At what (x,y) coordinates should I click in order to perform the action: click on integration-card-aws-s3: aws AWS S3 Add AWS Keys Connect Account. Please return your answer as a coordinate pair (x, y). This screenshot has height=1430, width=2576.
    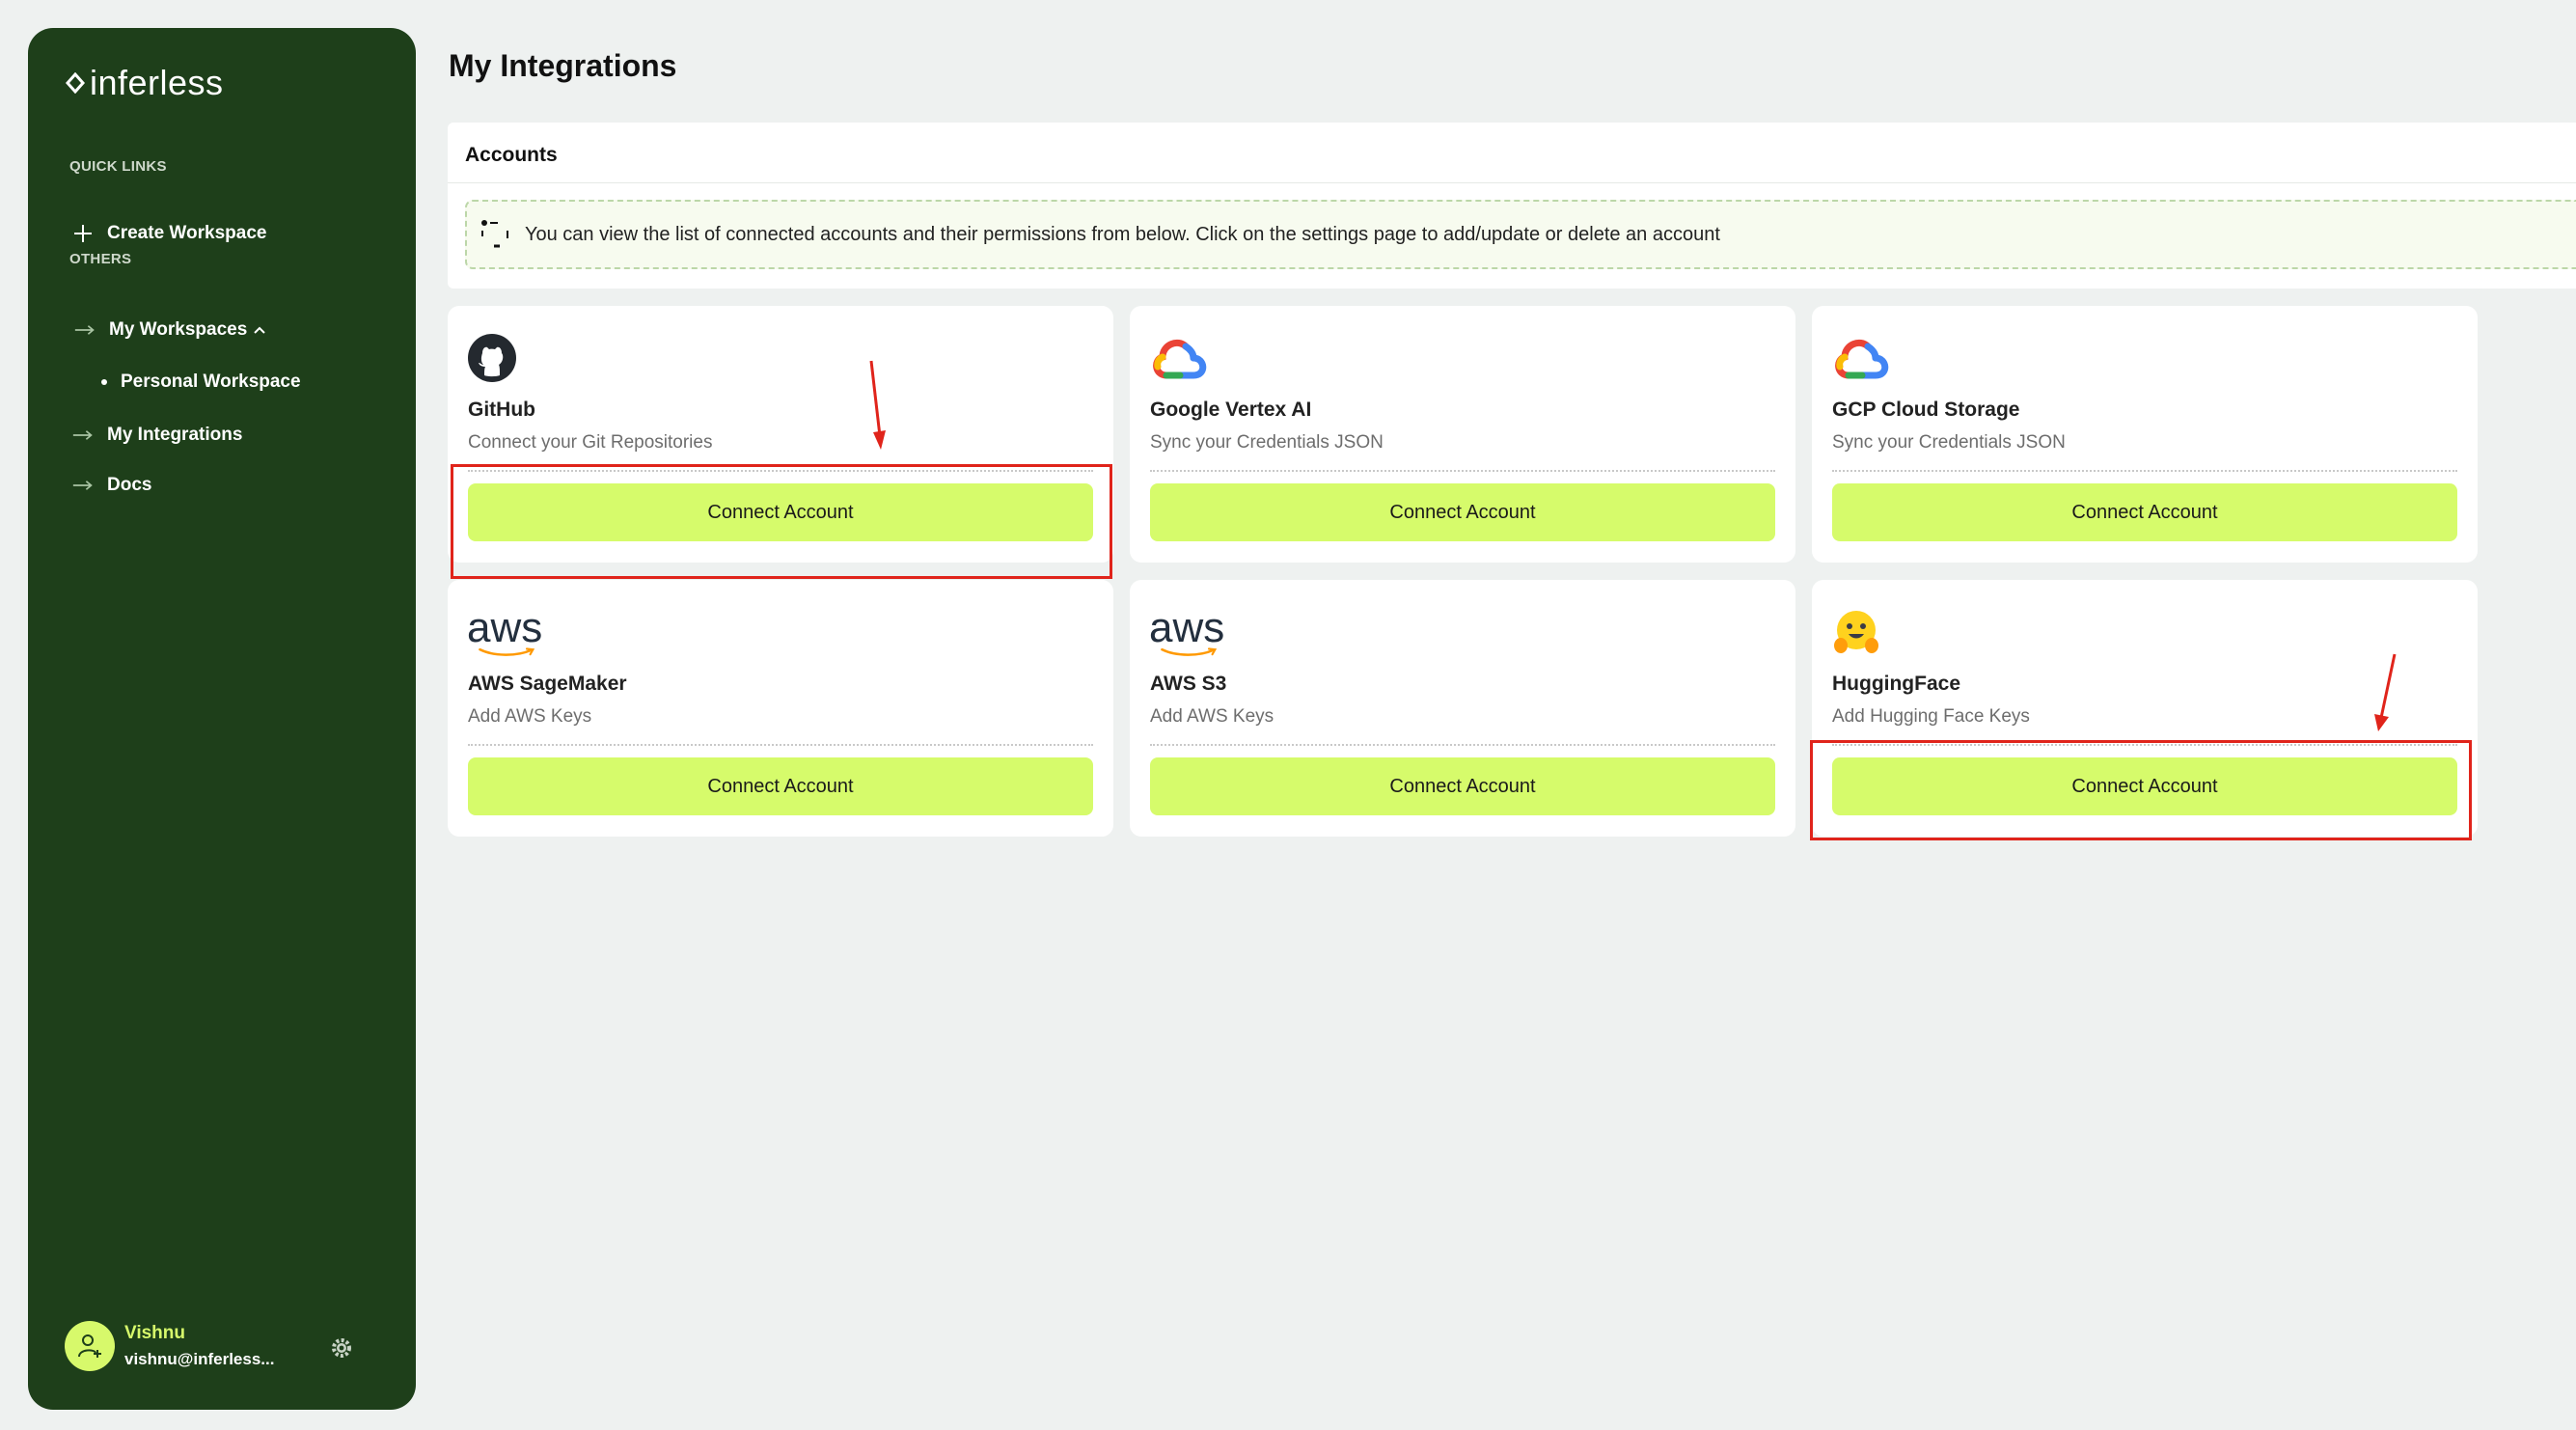
    Looking at the image, I should click on (1463, 708).